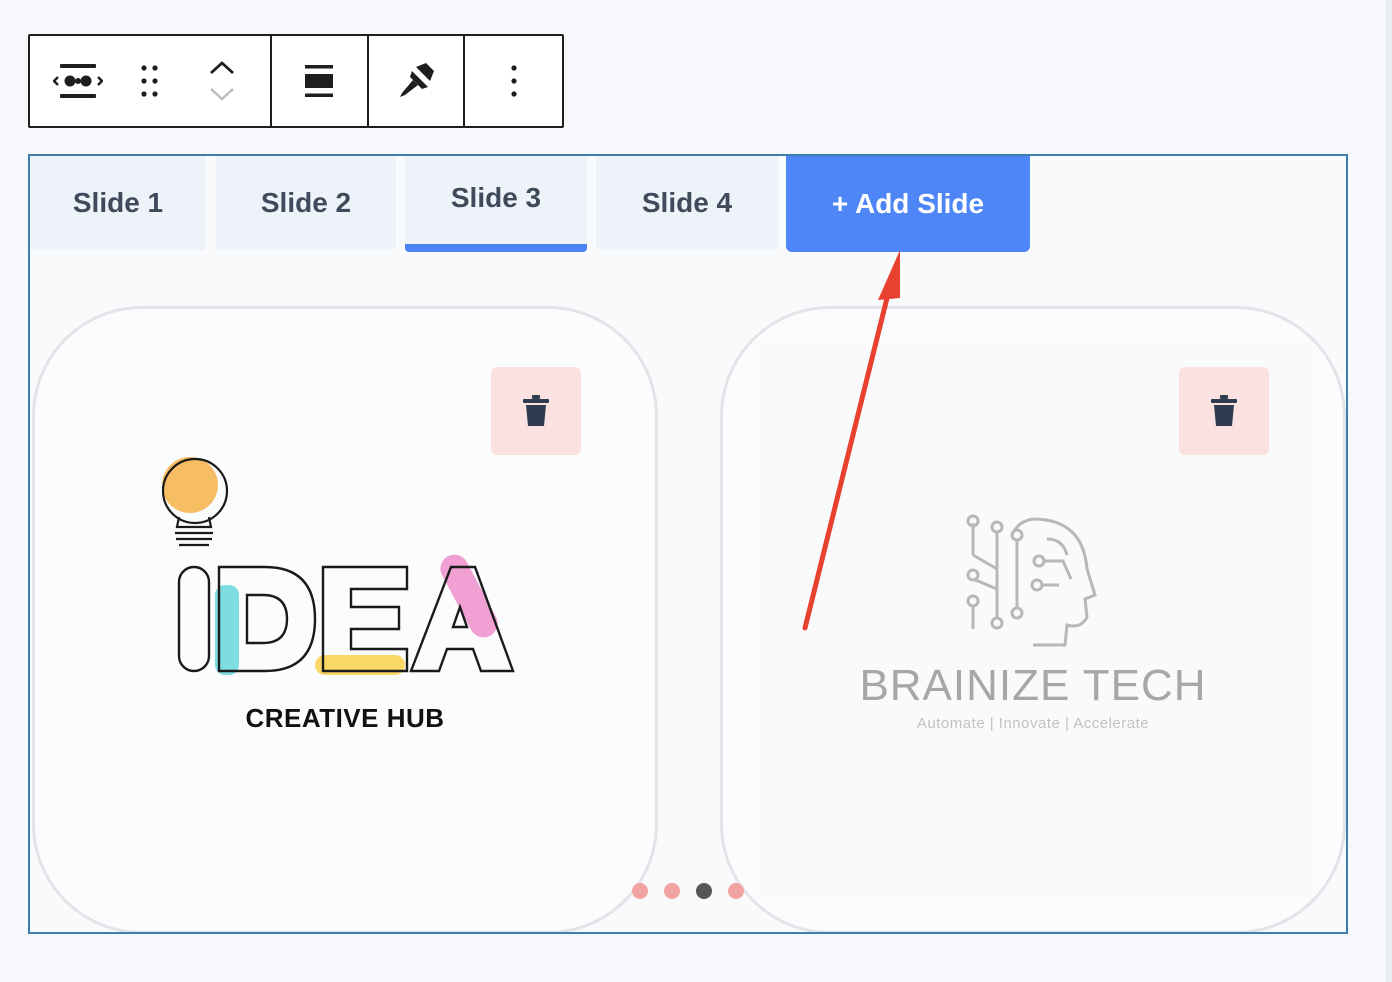 The width and height of the screenshot is (1392, 982). Describe the element at coordinates (1033, 685) in the screenshot. I see `slide-title: BRAINIZE TECH` at that location.